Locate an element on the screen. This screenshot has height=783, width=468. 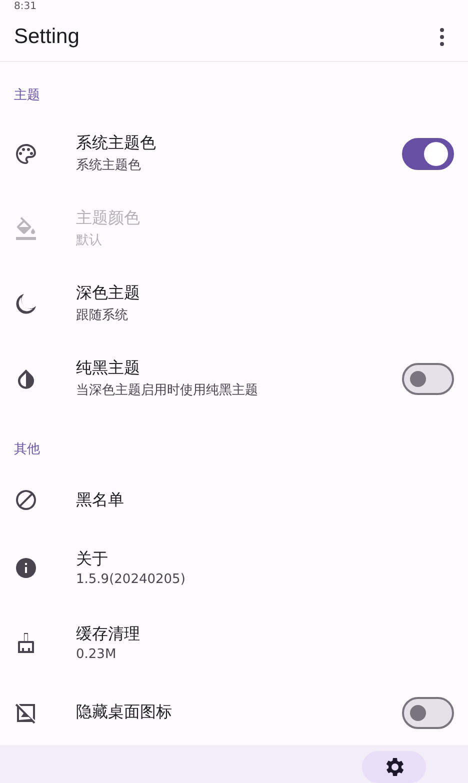
section-title: 其他 is located at coordinates (27, 449).